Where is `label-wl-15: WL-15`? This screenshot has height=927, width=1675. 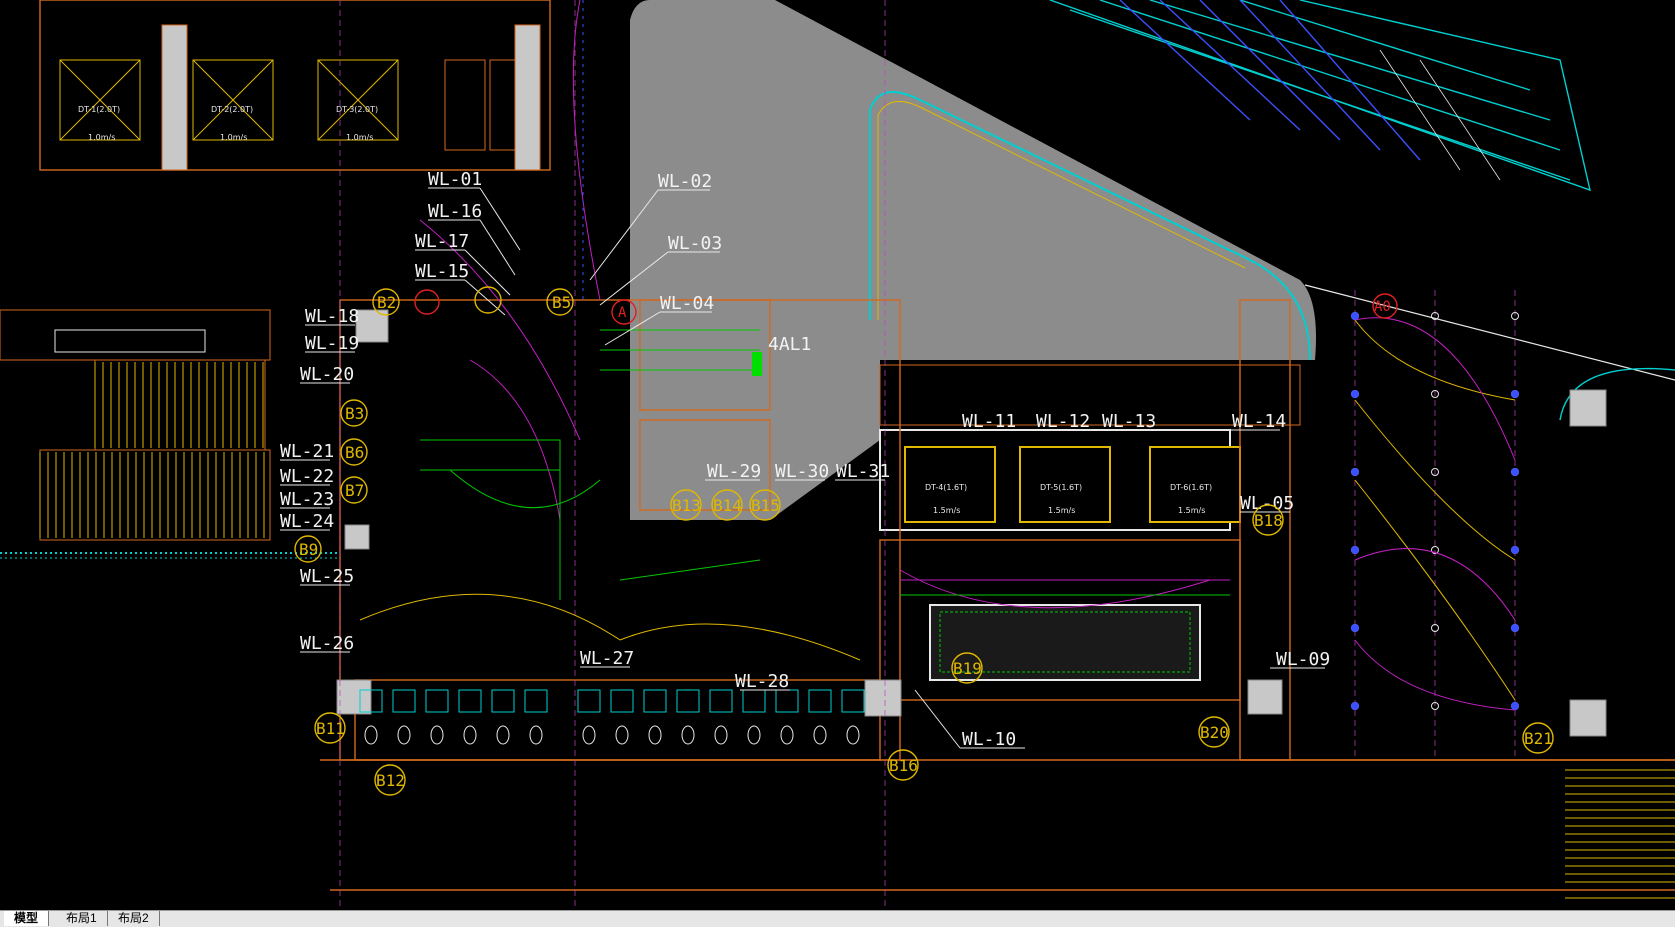 label-wl-15: WL-15 is located at coordinates (442, 271).